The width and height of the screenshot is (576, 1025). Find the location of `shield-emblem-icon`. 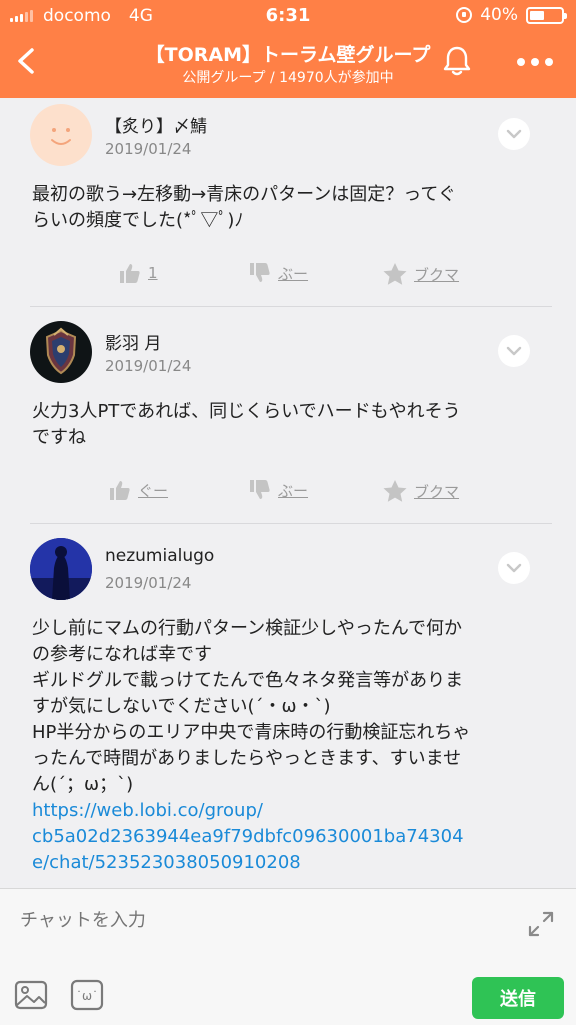

shield-emblem-icon is located at coordinates (61, 351).